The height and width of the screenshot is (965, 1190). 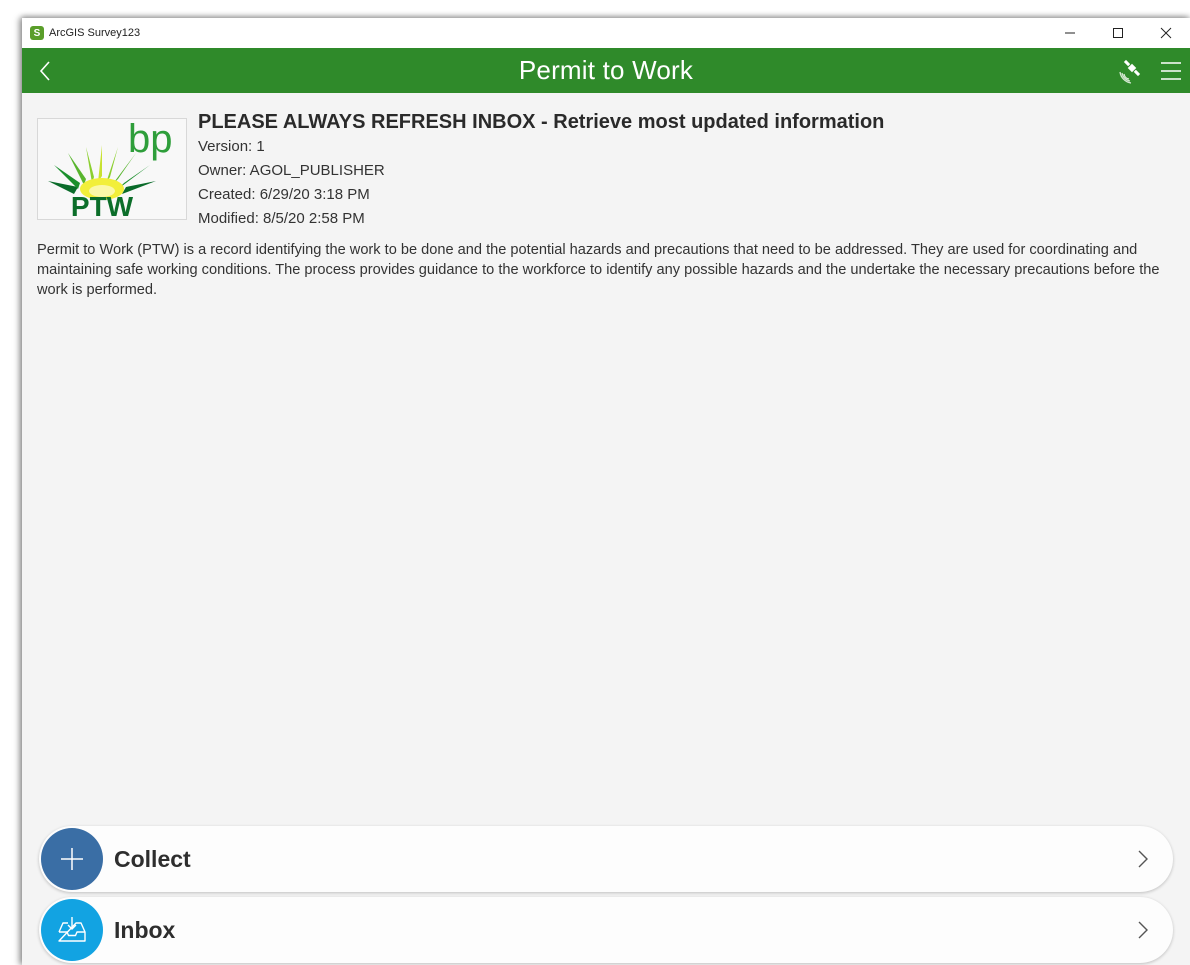 I want to click on inbox-download-icon, so click(x=72, y=929).